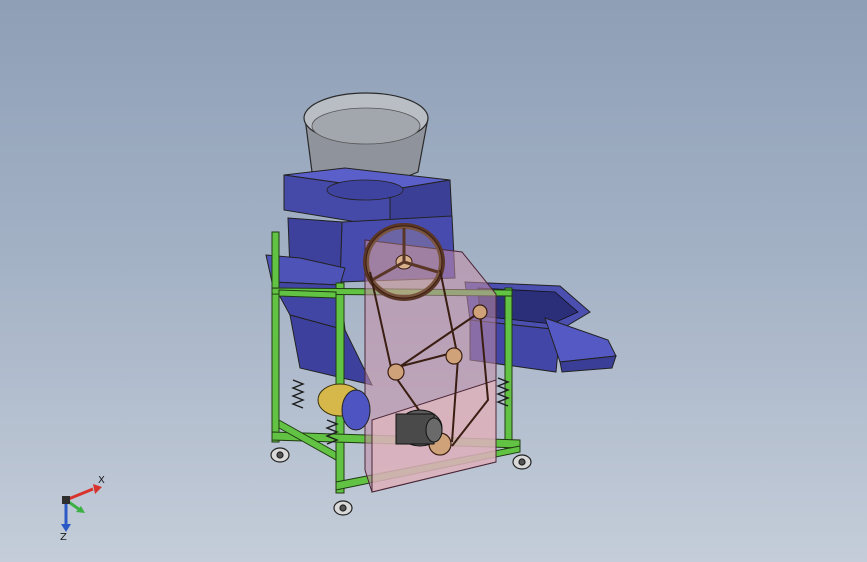 The image size is (867, 562). I want to click on z-axis-label: Z, so click(63, 537).